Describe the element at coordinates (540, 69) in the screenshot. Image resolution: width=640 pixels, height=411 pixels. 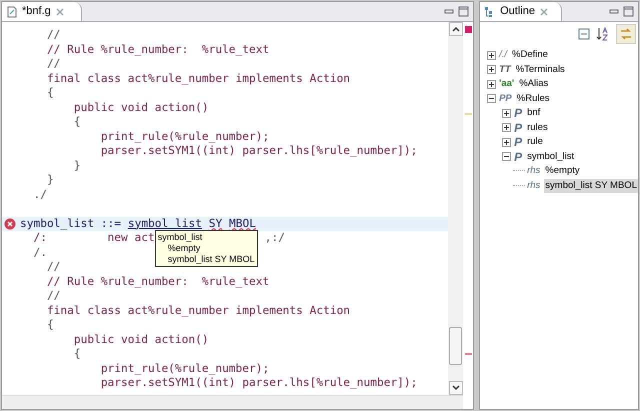
I see `tree-item: %Terminals` at that location.